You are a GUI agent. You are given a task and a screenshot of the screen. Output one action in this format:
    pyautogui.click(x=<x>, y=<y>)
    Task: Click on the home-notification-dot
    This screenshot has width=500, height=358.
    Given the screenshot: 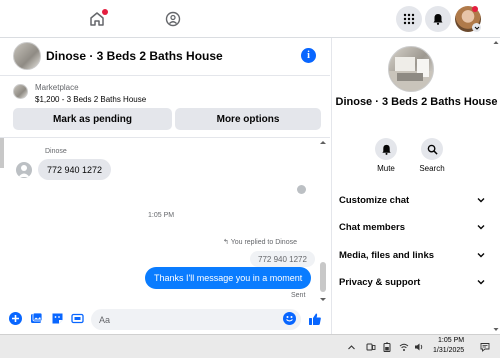 What is the action you would take?
    pyautogui.click(x=105, y=12)
    